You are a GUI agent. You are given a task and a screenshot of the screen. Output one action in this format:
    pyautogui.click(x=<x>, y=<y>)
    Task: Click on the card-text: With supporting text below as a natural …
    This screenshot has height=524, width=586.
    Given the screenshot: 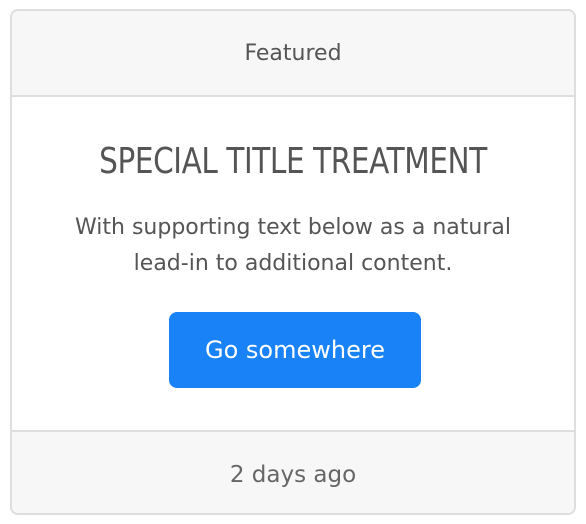 What is the action you would take?
    pyautogui.click(x=293, y=245)
    